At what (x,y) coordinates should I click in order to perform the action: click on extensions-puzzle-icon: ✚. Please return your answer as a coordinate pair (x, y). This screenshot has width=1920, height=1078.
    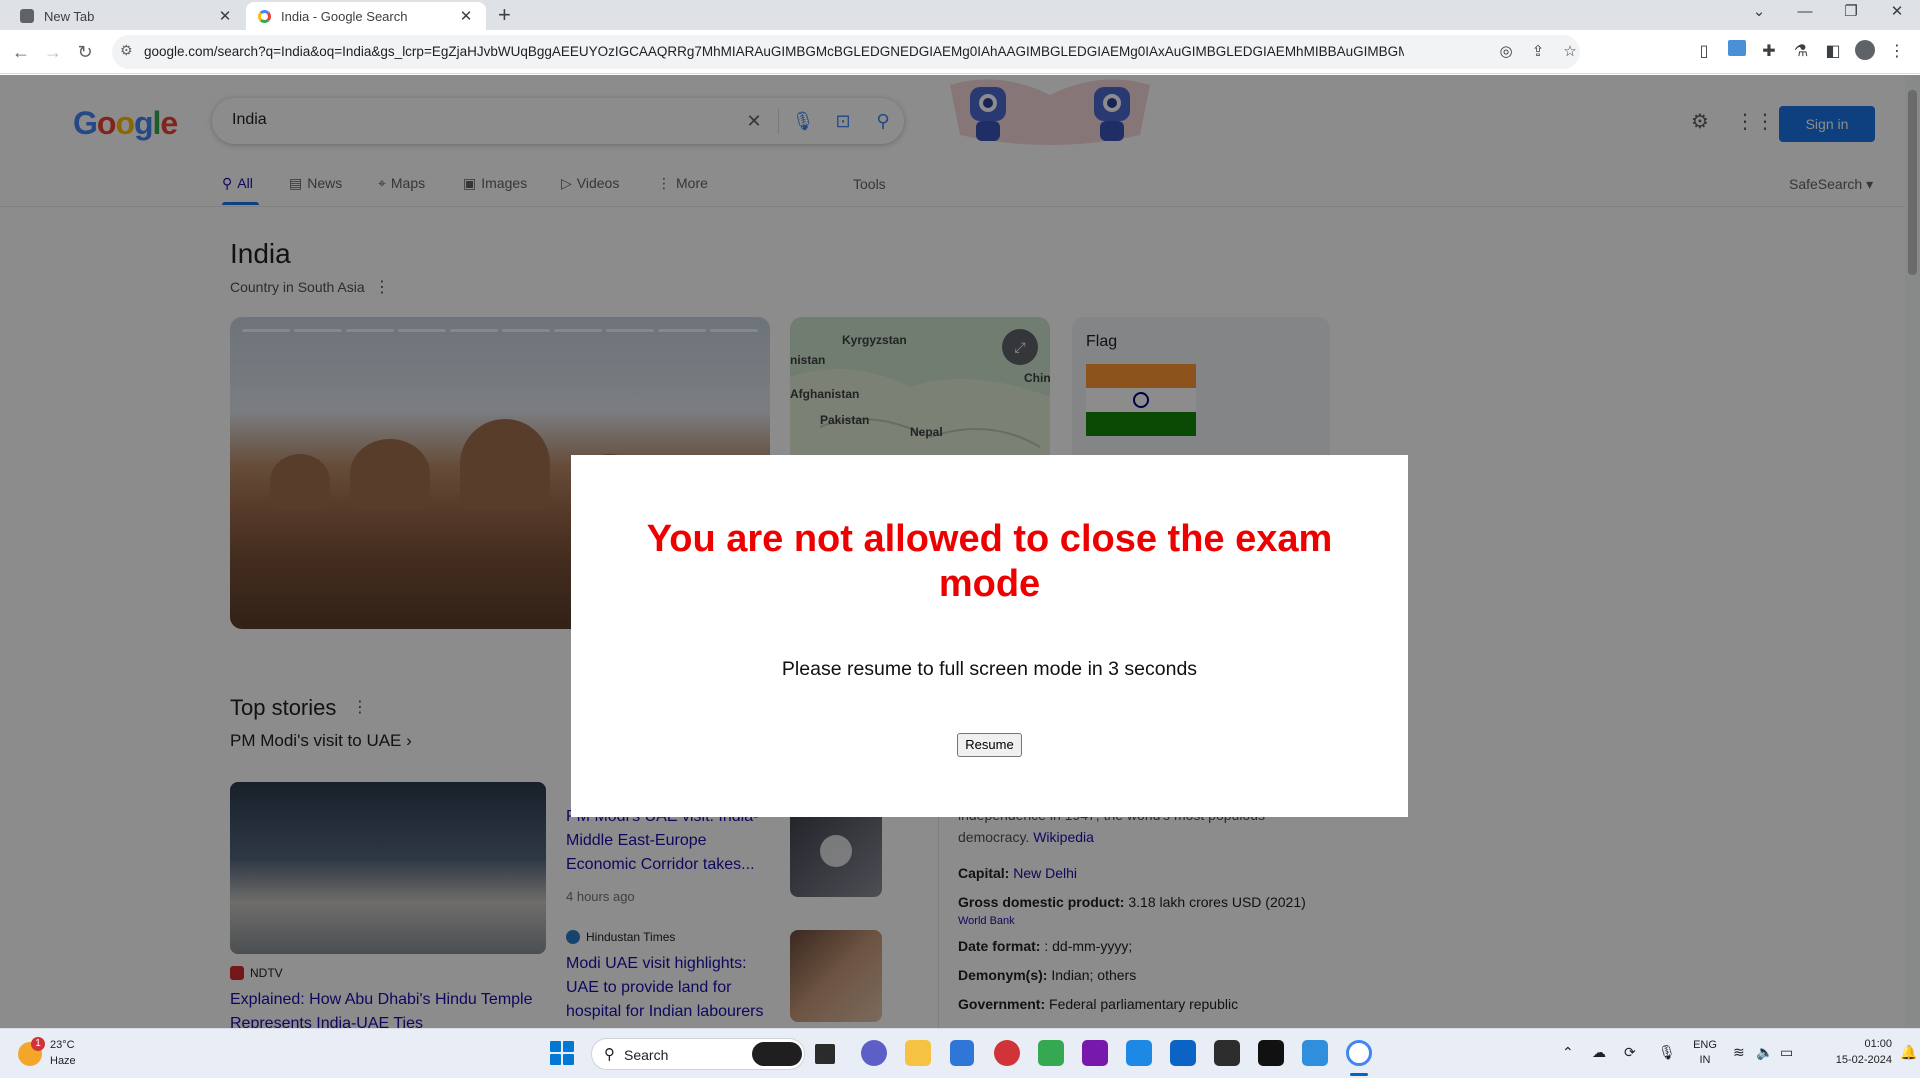
    Looking at the image, I should click on (1769, 52).